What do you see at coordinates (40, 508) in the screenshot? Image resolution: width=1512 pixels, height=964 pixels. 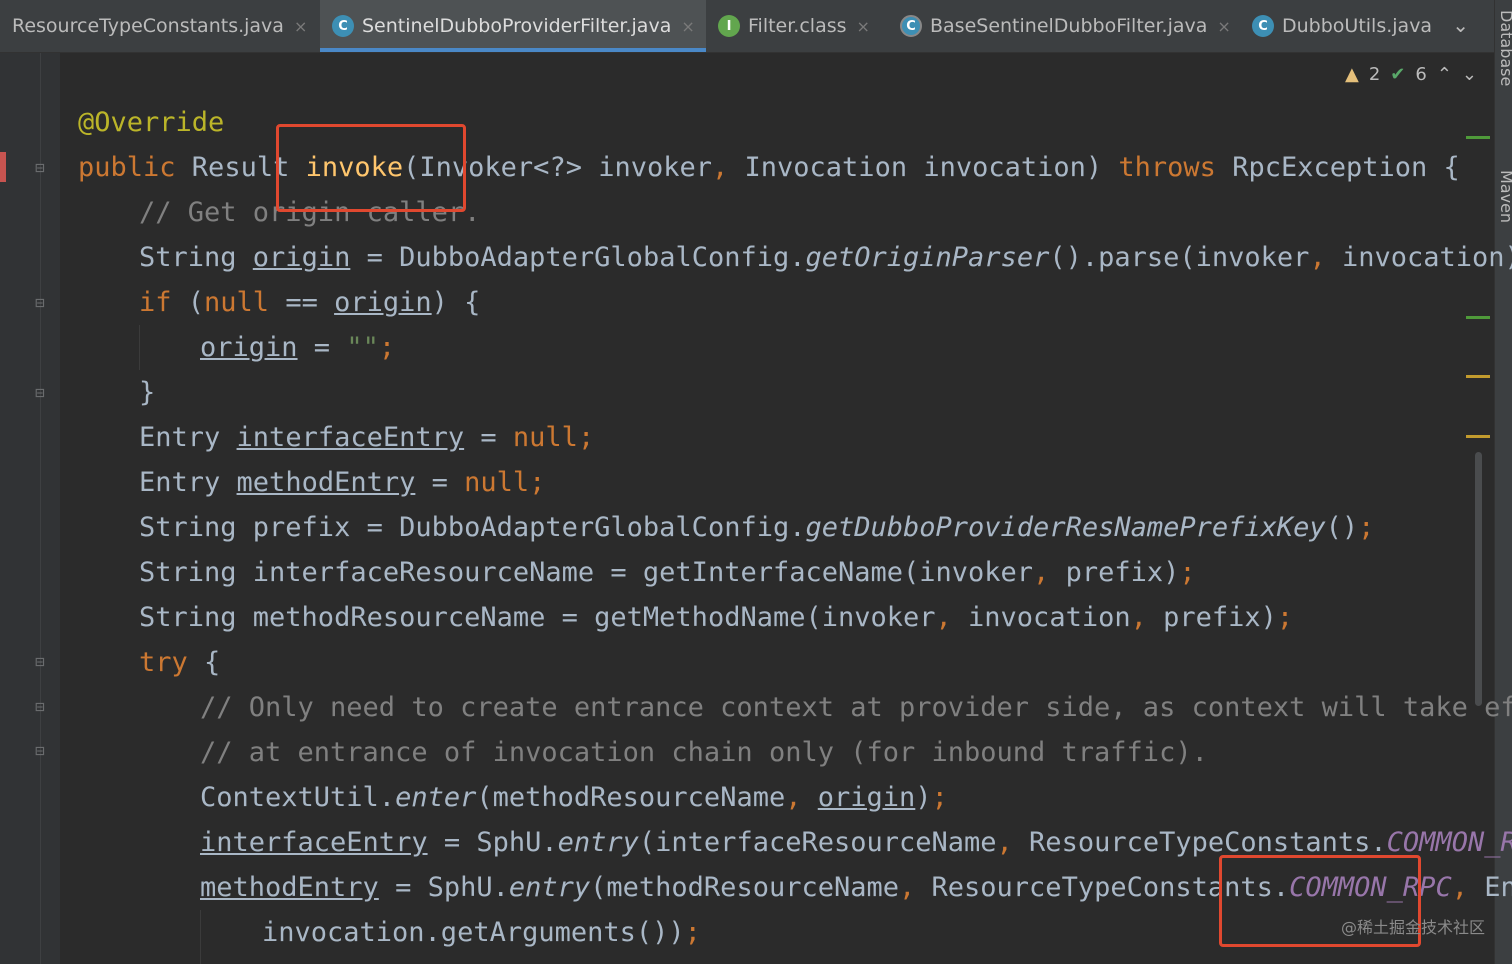 I see `gutter-divider` at bounding box center [40, 508].